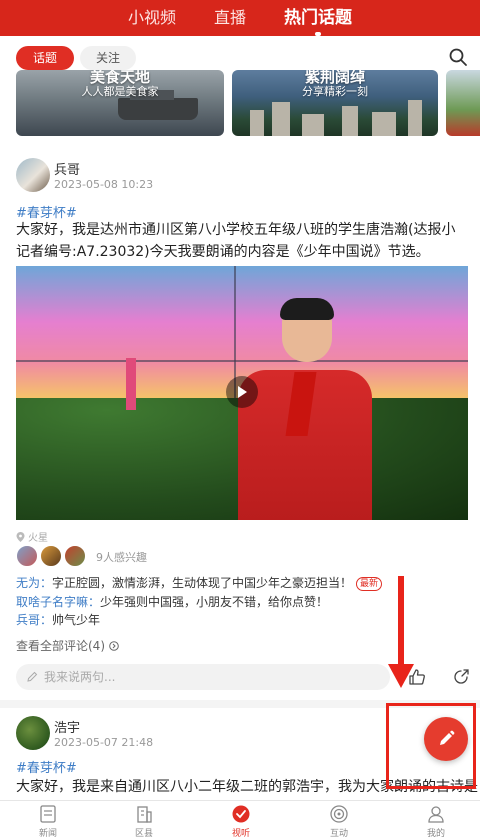 The image size is (480, 839). Describe the element at coordinates (242, 361) in the screenshot. I see `screen-seam` at that location.